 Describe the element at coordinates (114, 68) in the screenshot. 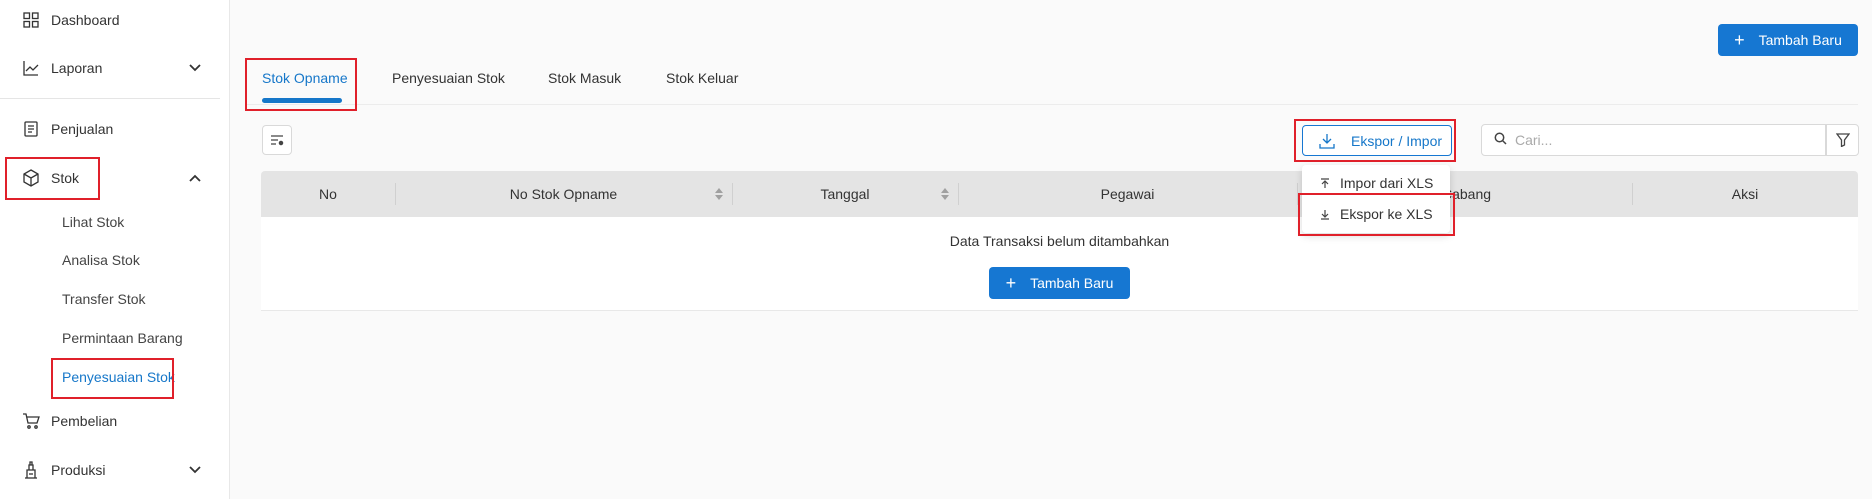

I see `sidebar-item-laporan: Laporan` at that location.